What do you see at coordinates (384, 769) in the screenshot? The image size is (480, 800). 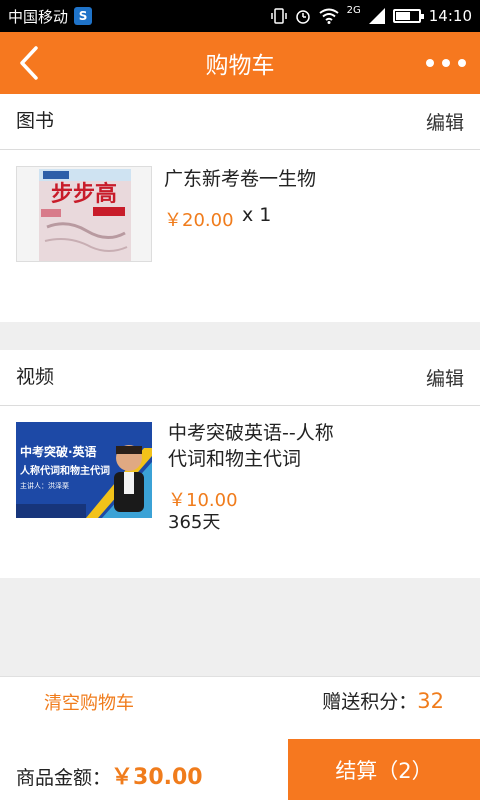 I see `checkout-button: 结算（2）` at bounding box center [384, 769].